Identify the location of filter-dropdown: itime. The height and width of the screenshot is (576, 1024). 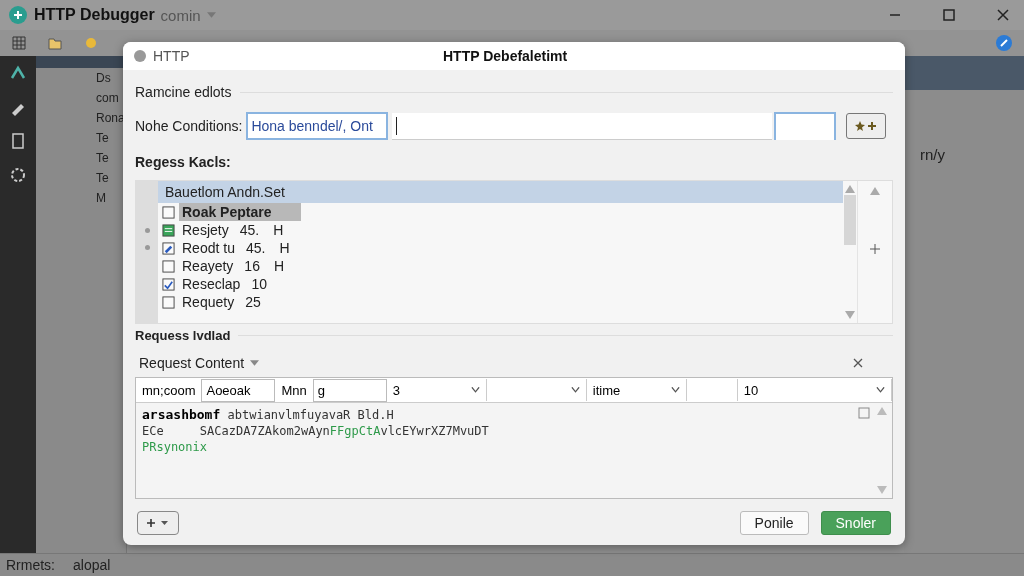
(636, 390).